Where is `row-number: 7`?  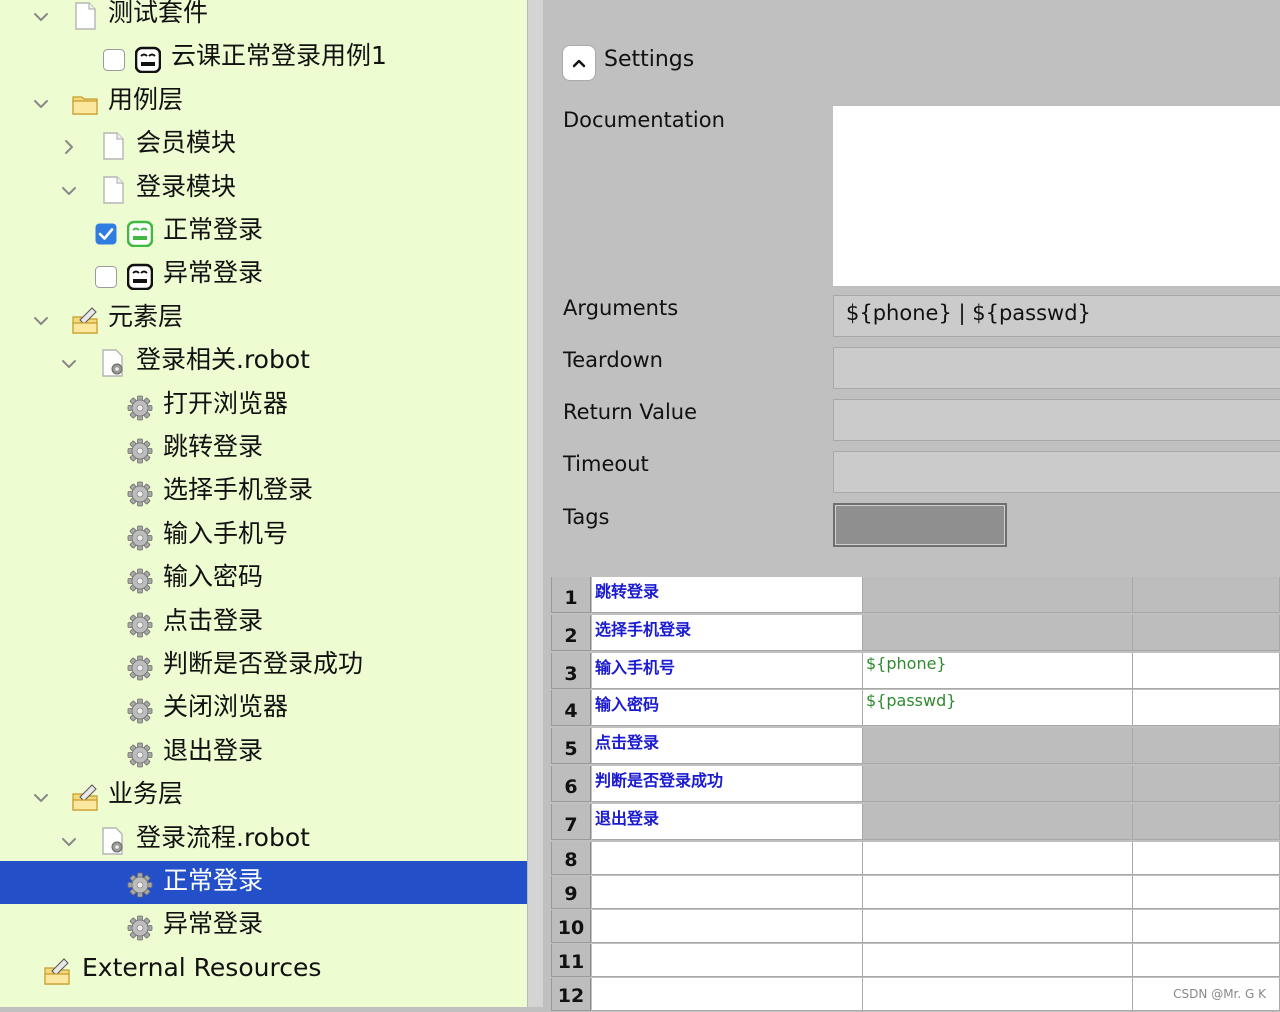 row-number: 7 is located at coordinates (571, 821).